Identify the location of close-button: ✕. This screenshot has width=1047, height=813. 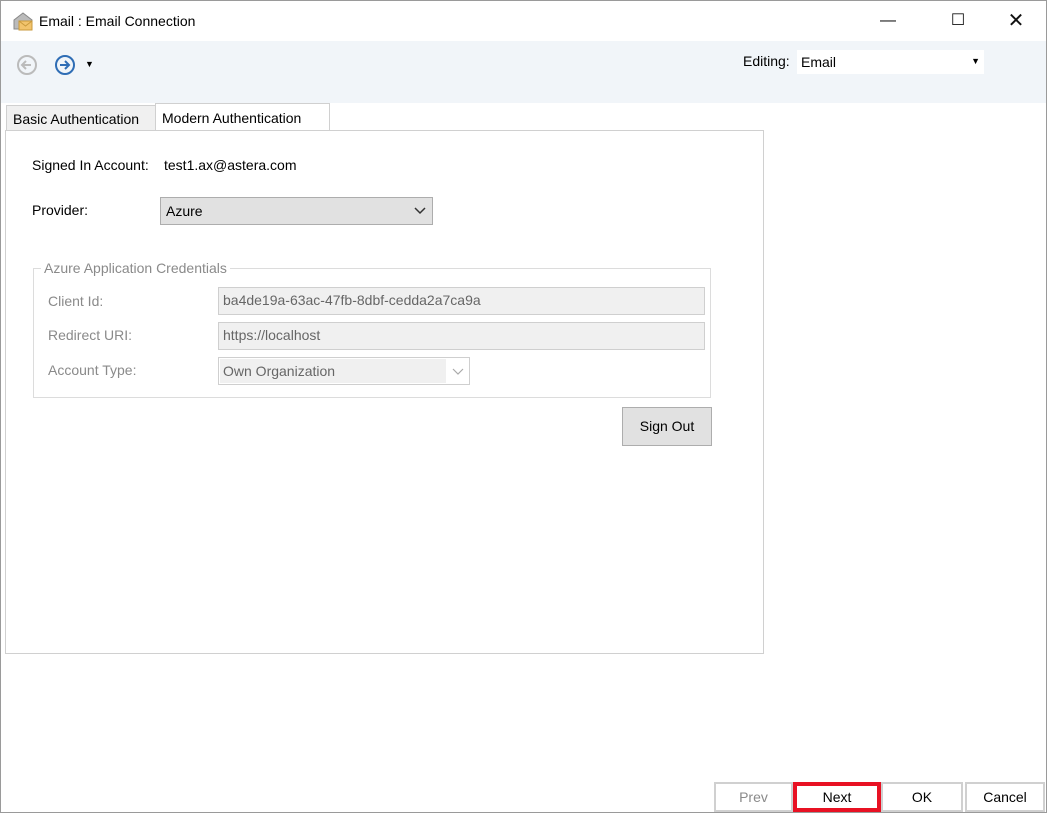
(1016, 21).